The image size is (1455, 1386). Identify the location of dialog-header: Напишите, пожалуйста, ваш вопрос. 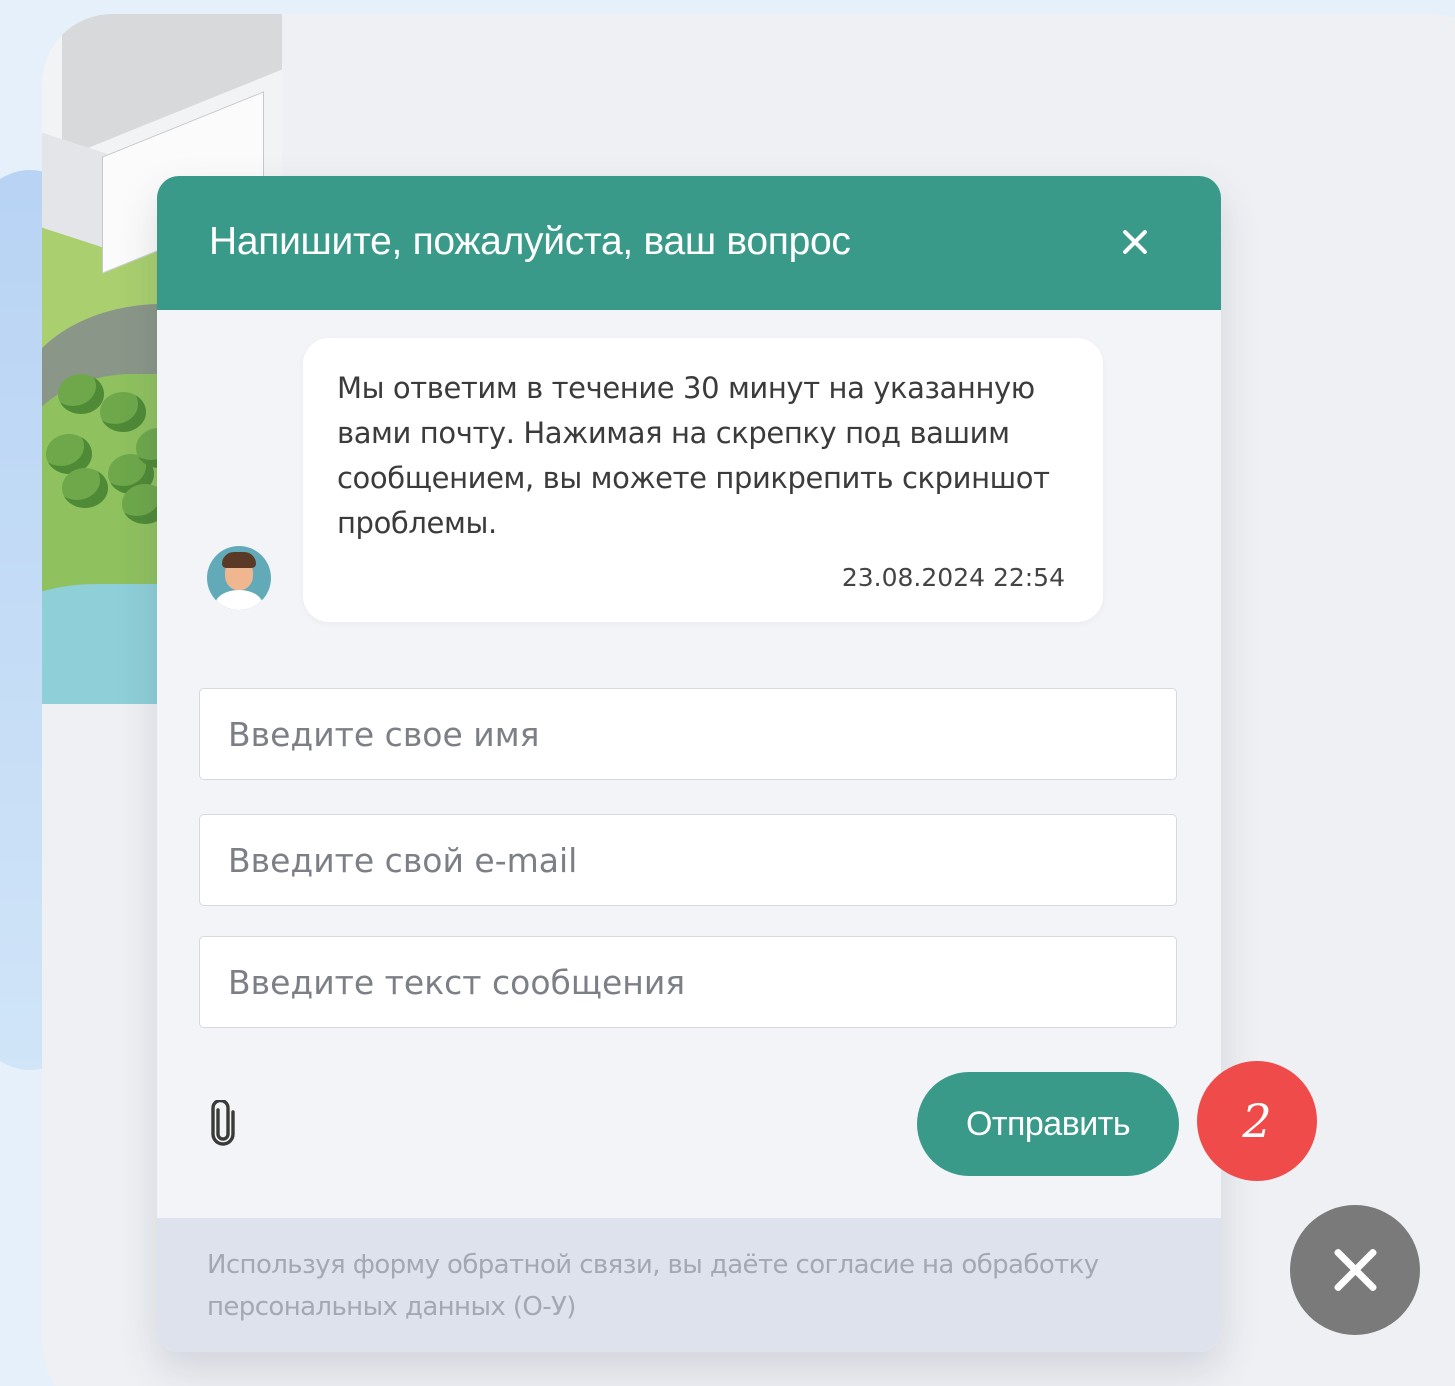
(689, 243).